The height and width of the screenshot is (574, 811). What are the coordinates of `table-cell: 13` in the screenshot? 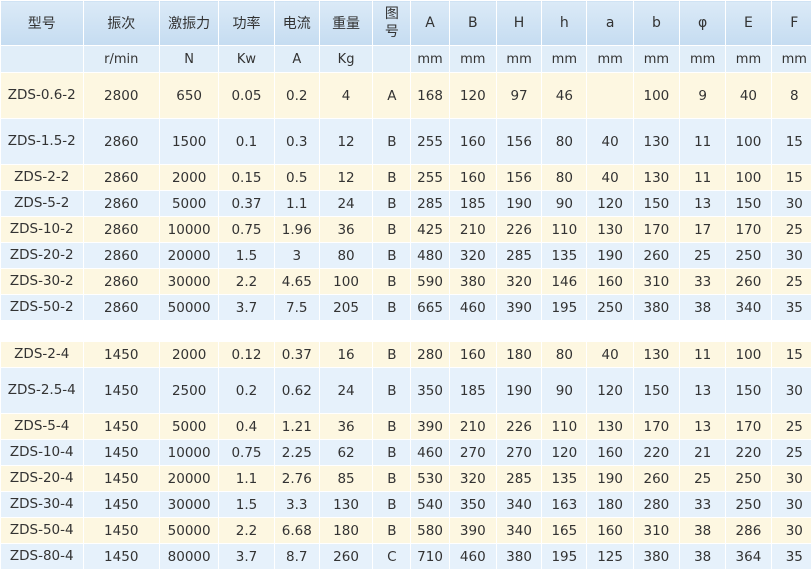 It's located at (703, 203).